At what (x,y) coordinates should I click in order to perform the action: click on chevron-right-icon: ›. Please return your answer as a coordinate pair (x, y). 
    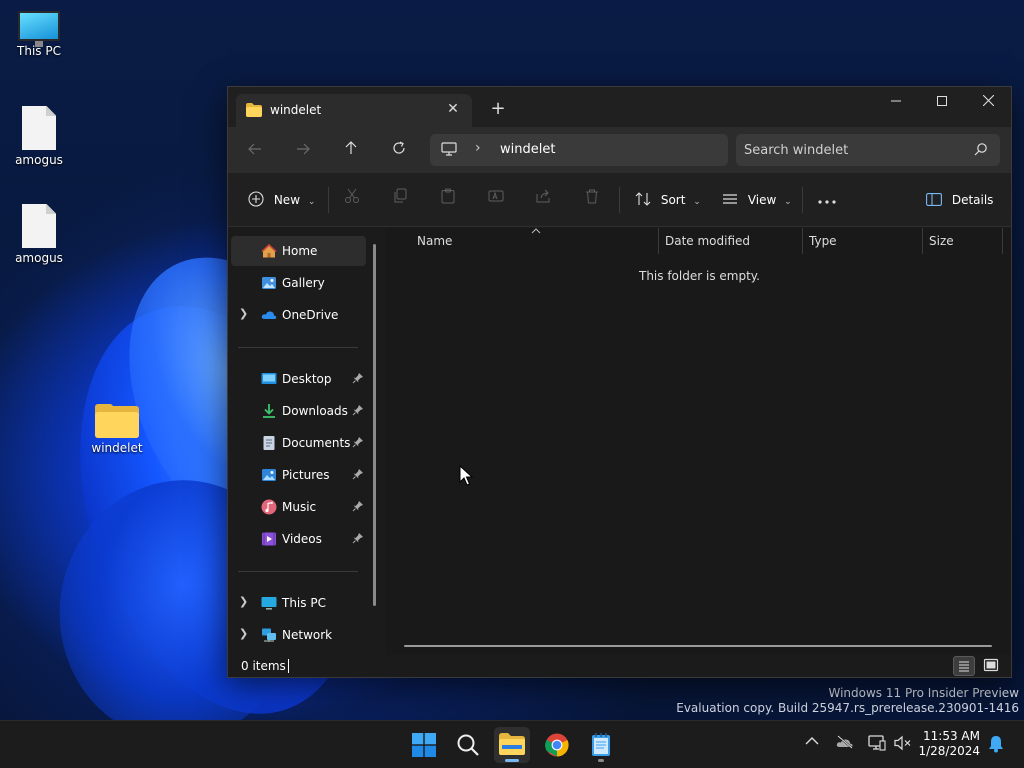
    Looking at the image, I should click on (478, 148).